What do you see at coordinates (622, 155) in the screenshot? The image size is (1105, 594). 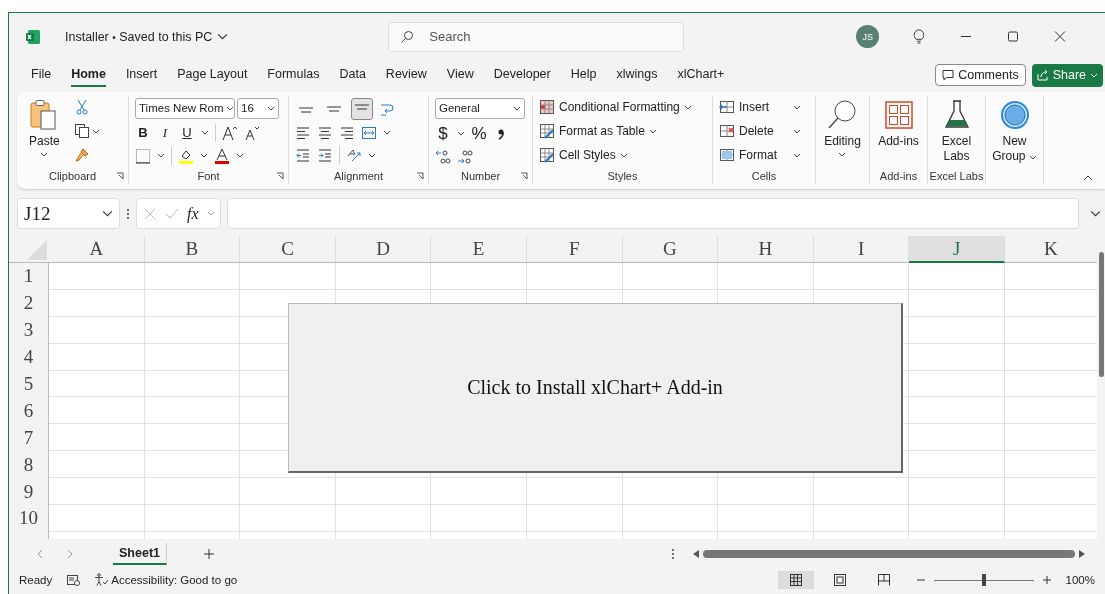 I see `styles-menu-button: Cell Styles` at bounding box center [622, 155].